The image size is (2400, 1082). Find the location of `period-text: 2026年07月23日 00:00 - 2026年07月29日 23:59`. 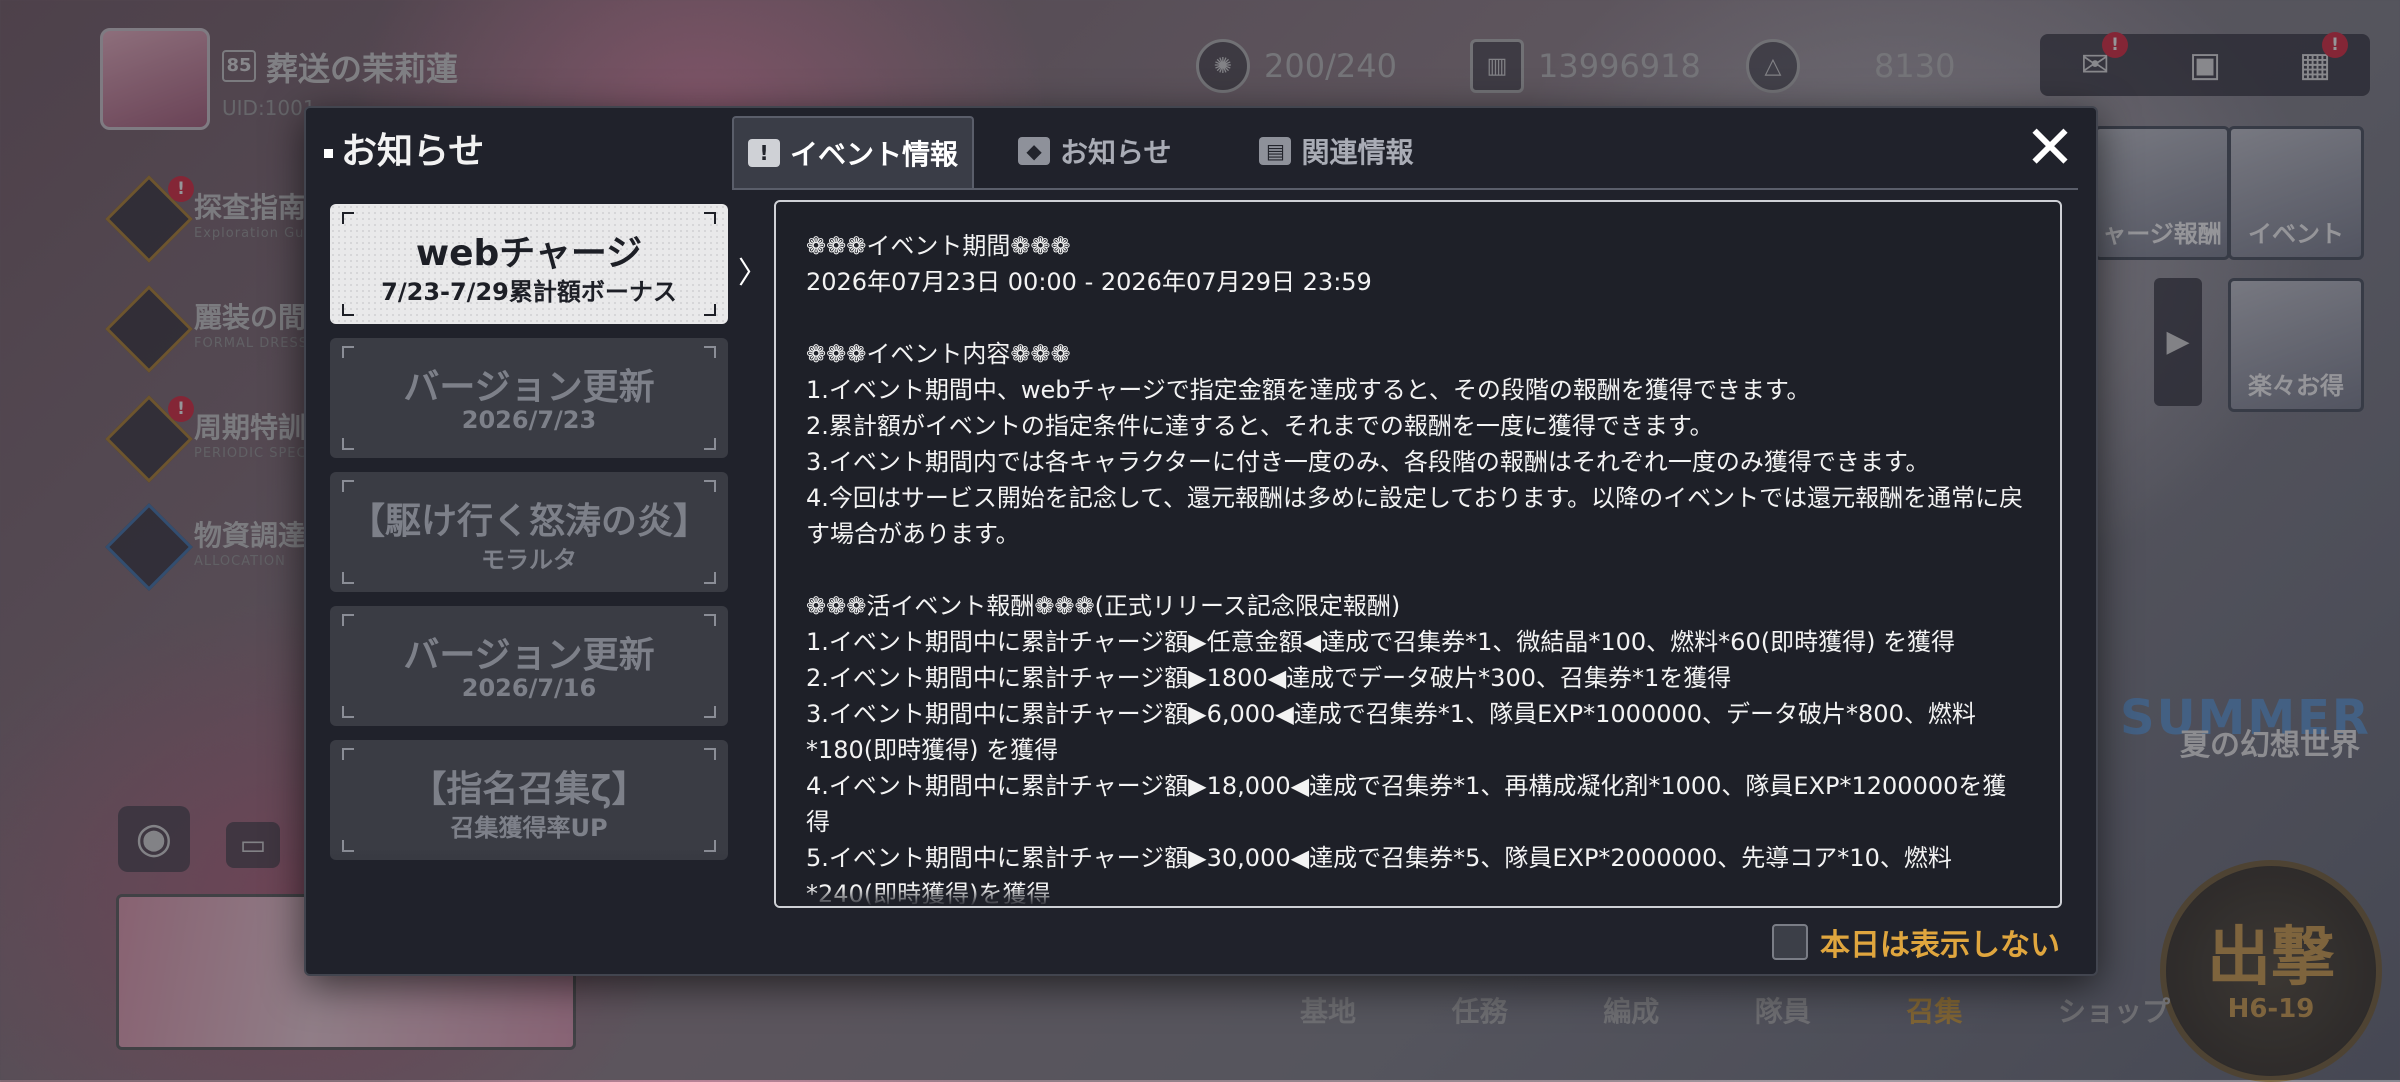

period-text: 2026年07月23日 00:00 - 2026年07月29日 23:59 is located at coordinates (1089, 282).